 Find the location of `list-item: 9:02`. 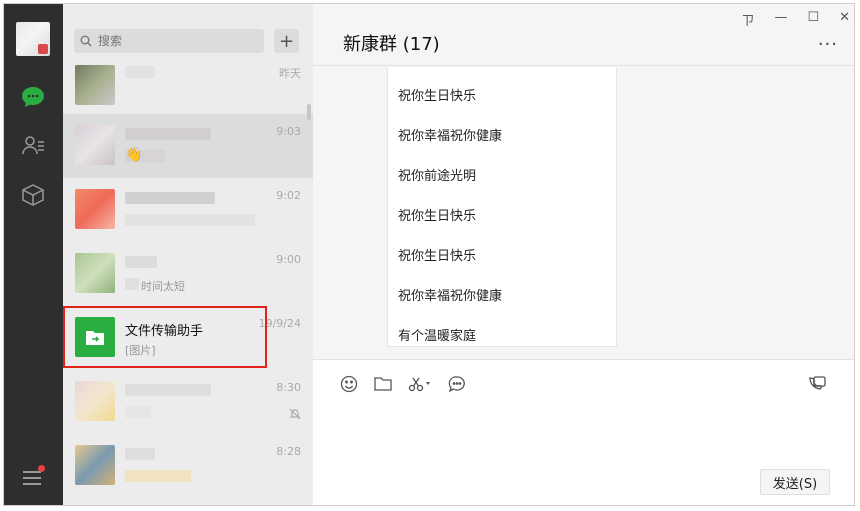

list-item: 9:02 is located at coordinates (188, 210).